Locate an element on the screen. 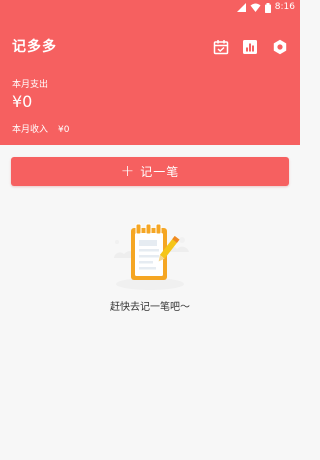  month-income-label: 本月收入 is located at coordinates (30, 130).